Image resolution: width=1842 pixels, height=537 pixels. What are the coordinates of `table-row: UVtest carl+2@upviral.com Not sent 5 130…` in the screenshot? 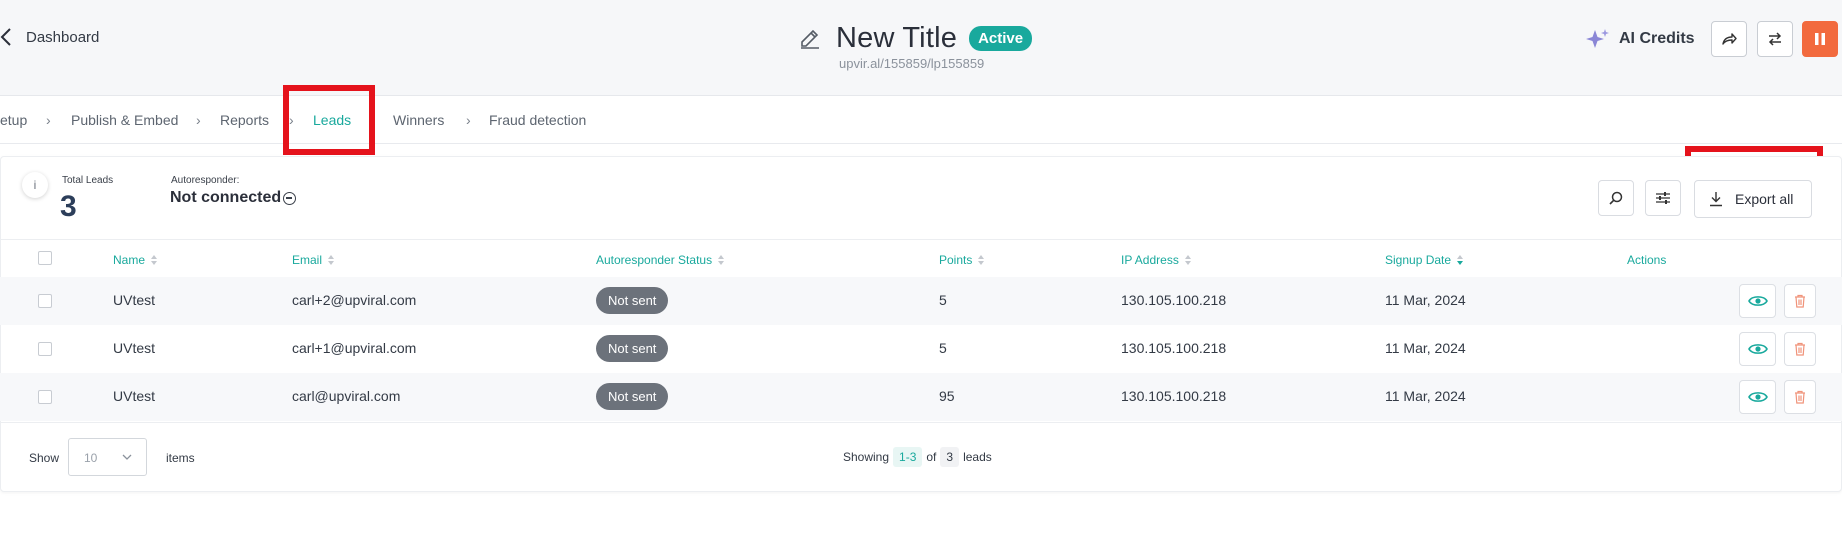 It's located at (921, 301).